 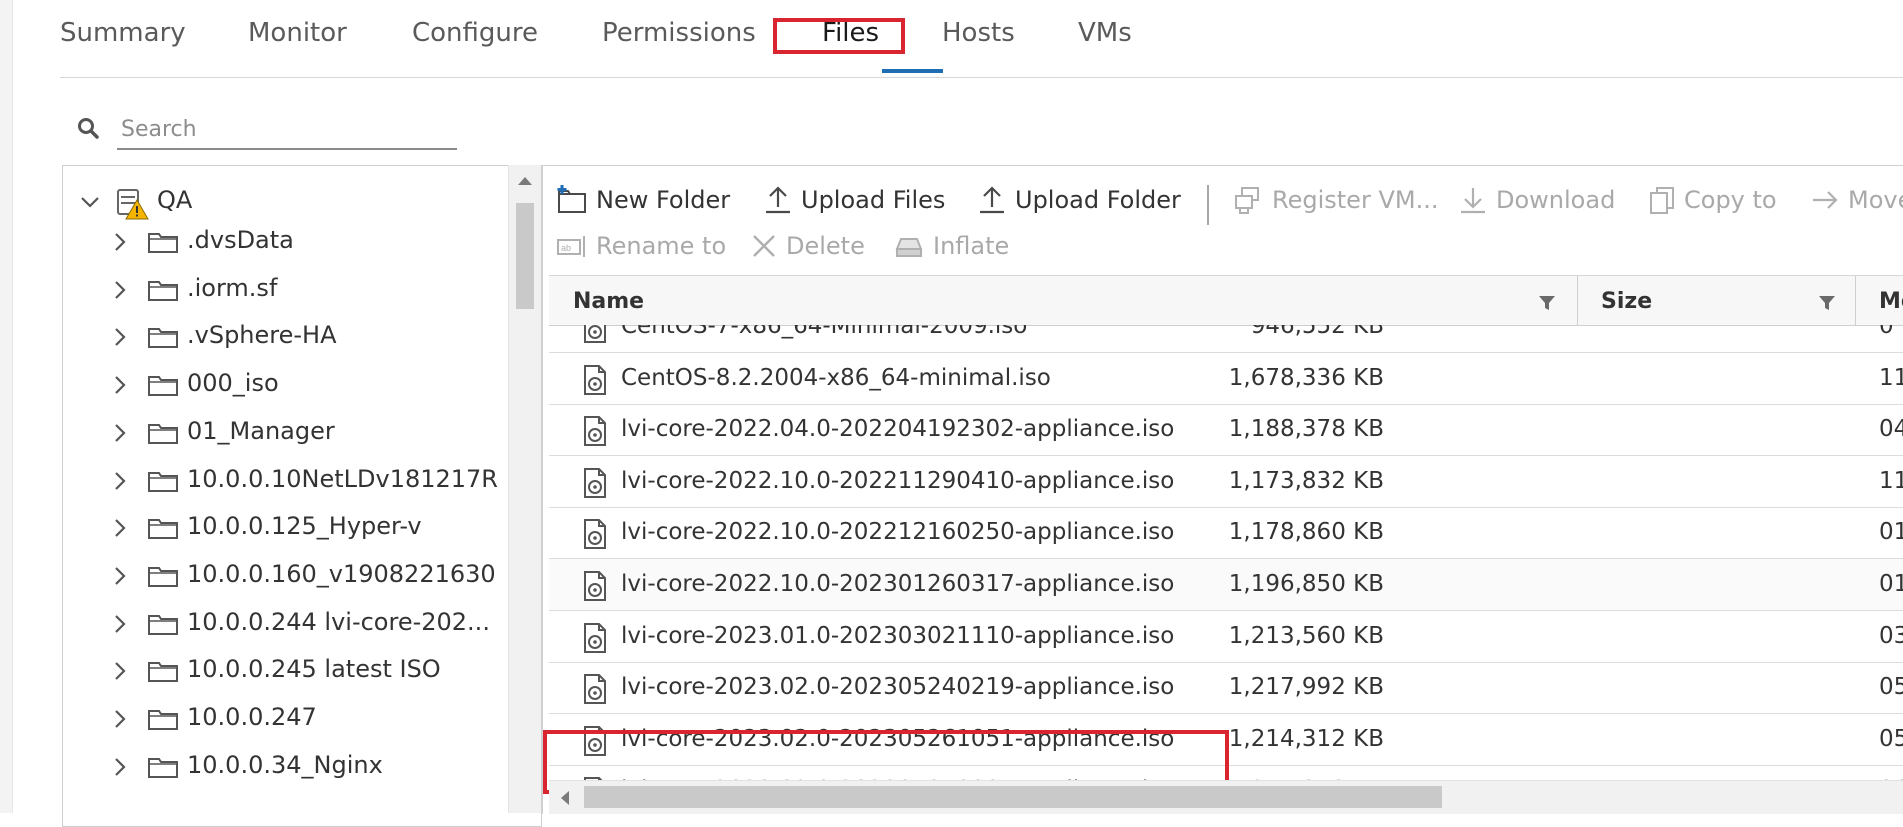 What do you see at coordinates (1891, 584) in the screenshot?
I see `file-modified: 01` at bounding box center [1891, 584].